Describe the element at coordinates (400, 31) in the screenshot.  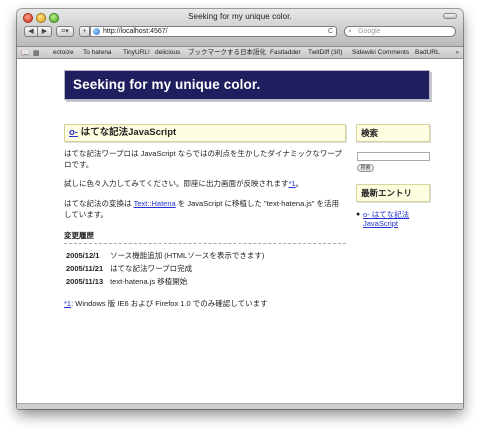
I see `search-field: ⌕ Google` at that location.